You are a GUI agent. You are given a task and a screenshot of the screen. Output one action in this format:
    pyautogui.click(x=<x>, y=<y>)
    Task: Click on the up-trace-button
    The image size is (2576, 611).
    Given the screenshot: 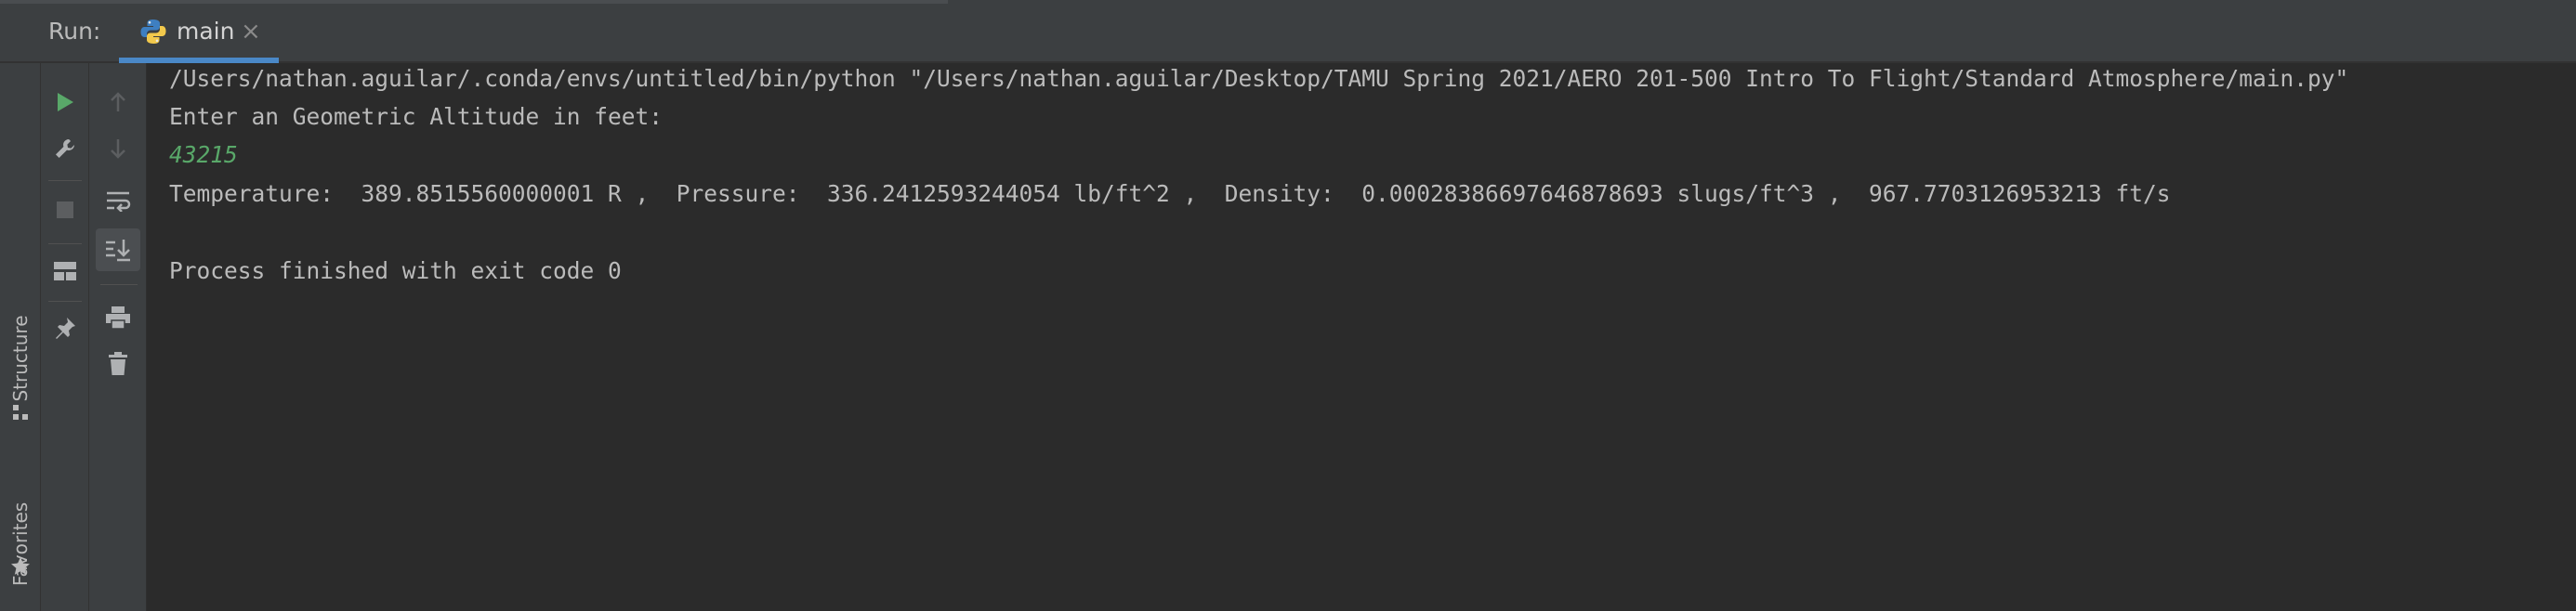 What is the action you would take?
    pyautogui.click(x=118, y=102)
    